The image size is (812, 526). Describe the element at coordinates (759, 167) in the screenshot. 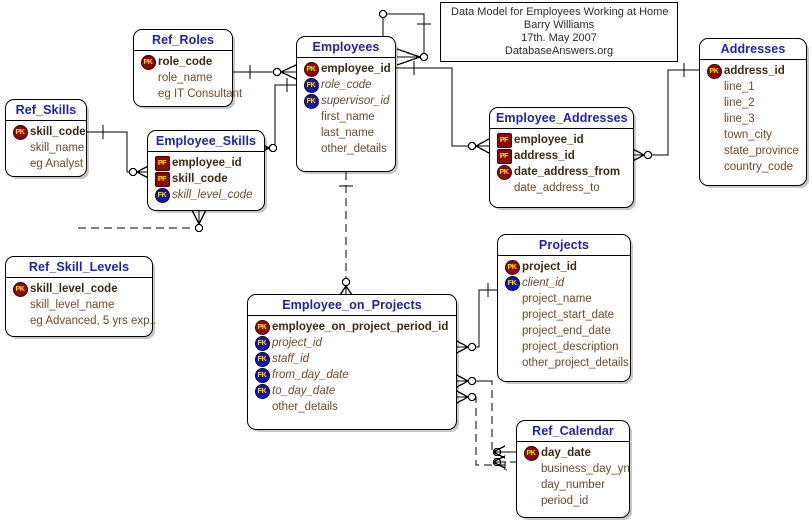

I see `attribute-row: country_code` at that location.